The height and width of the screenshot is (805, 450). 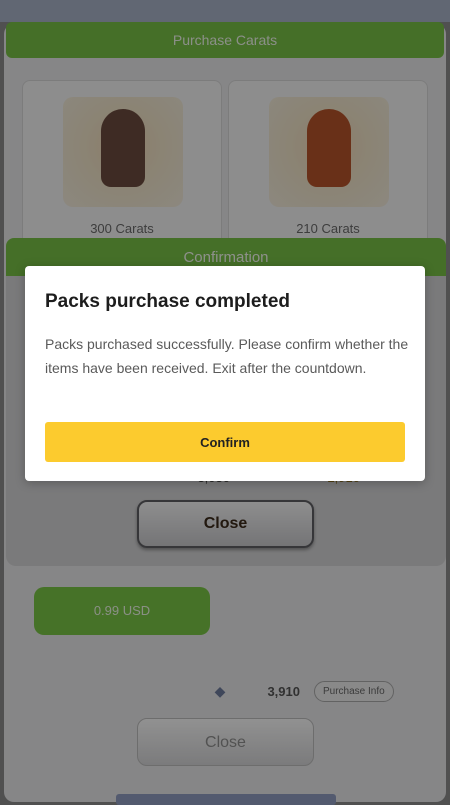 I want to click on dialog-title: Packs purchase completed, so click(x=167, y=301).